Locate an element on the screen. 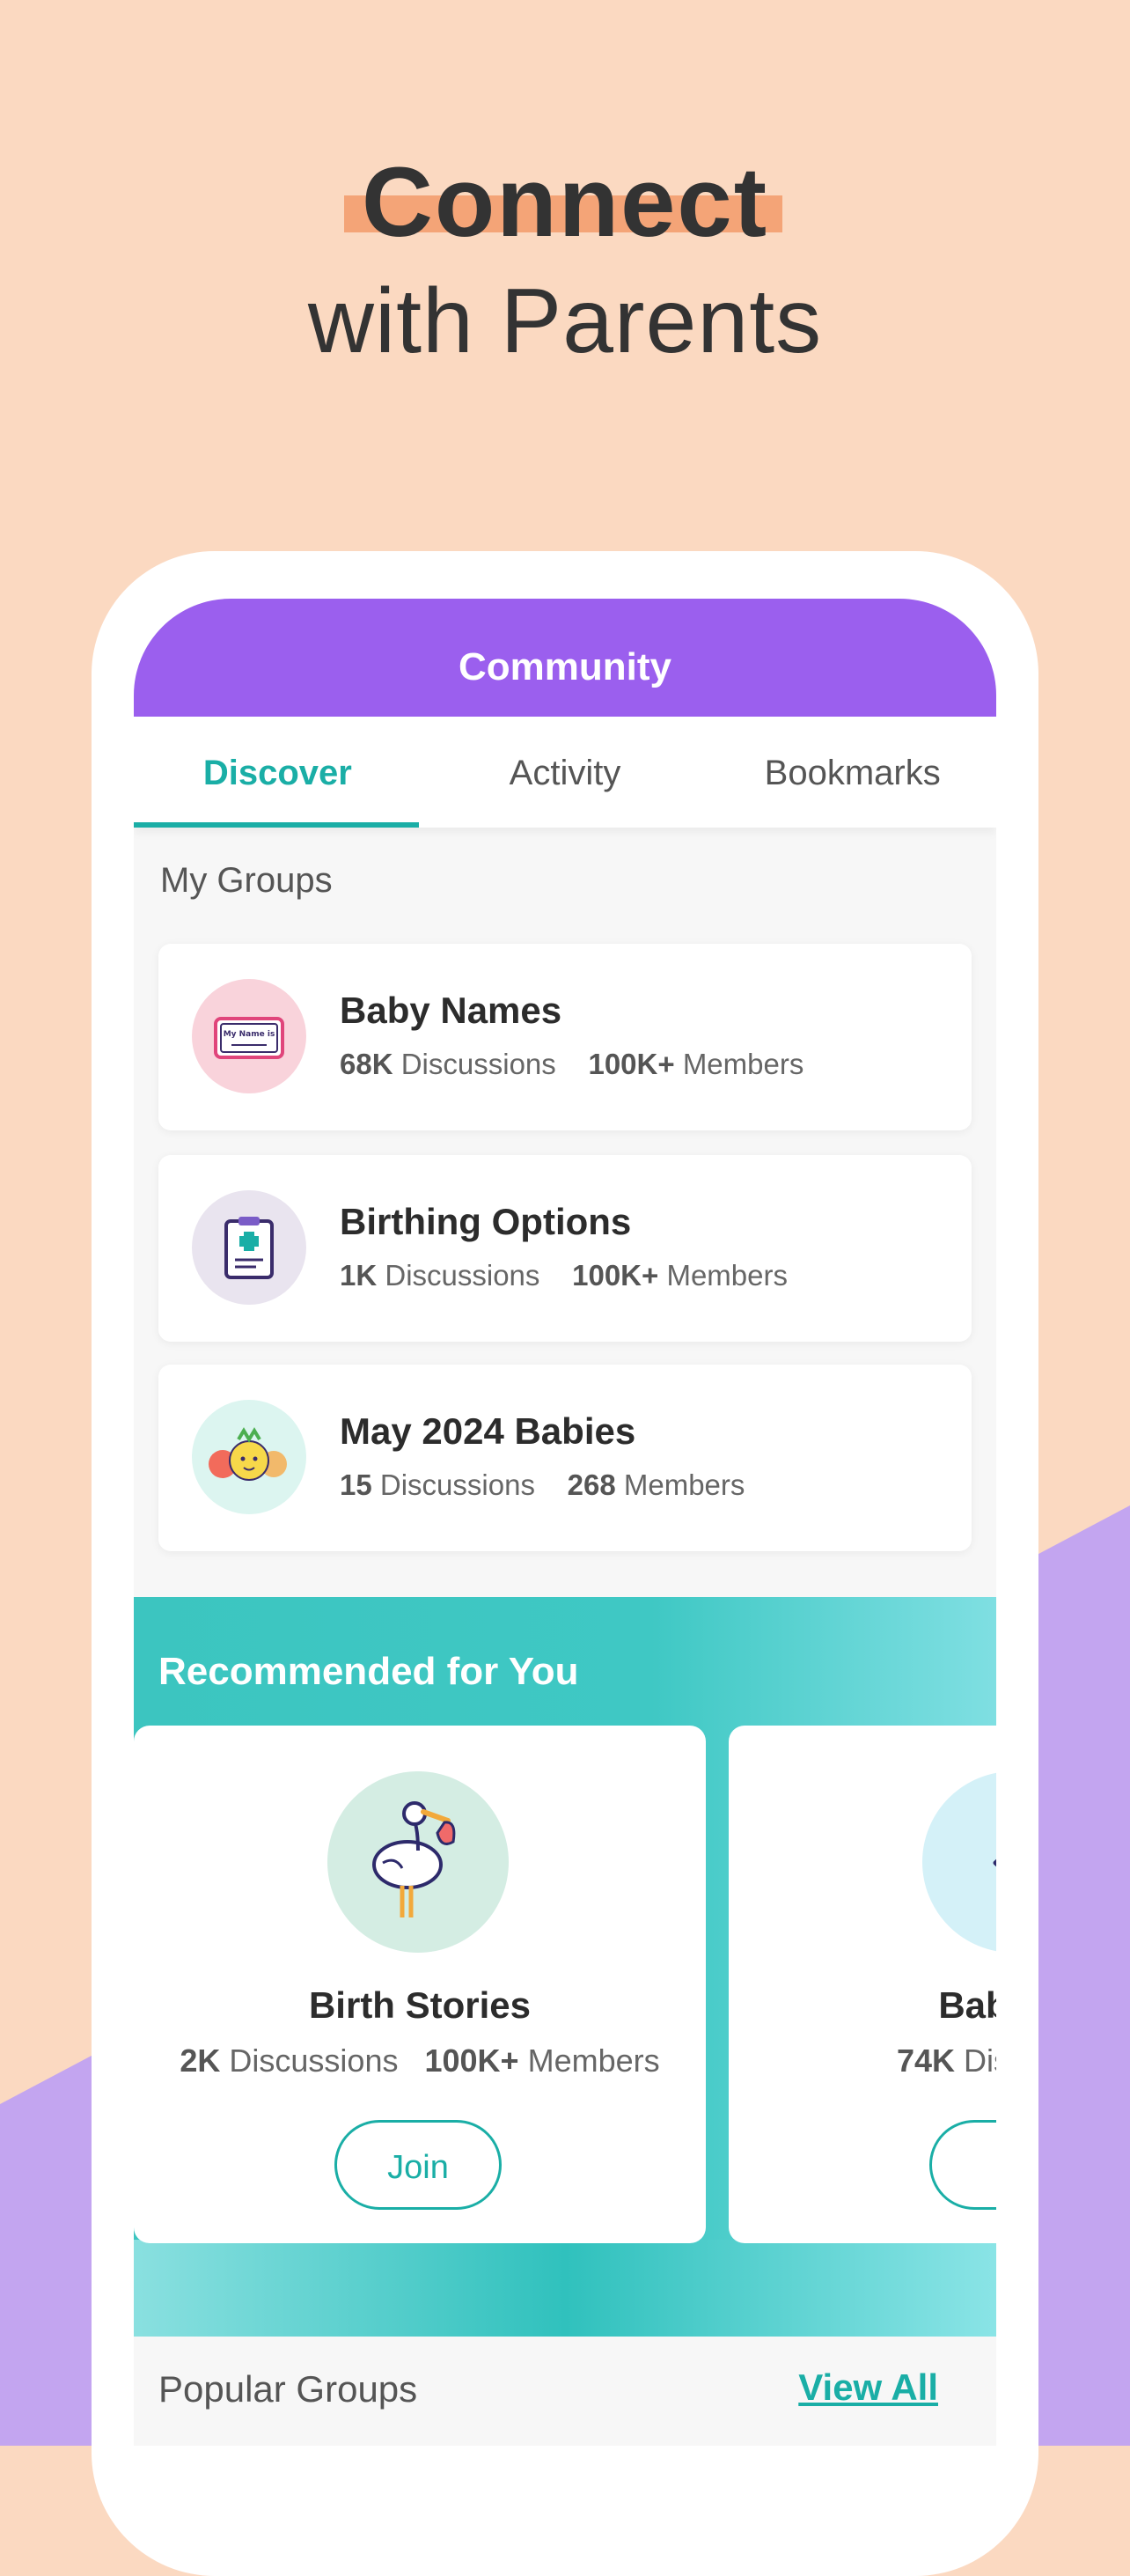 The width and height of the screenshot is (1130, 2576). view-all-link: View All is located at coordinates (868, 2388).